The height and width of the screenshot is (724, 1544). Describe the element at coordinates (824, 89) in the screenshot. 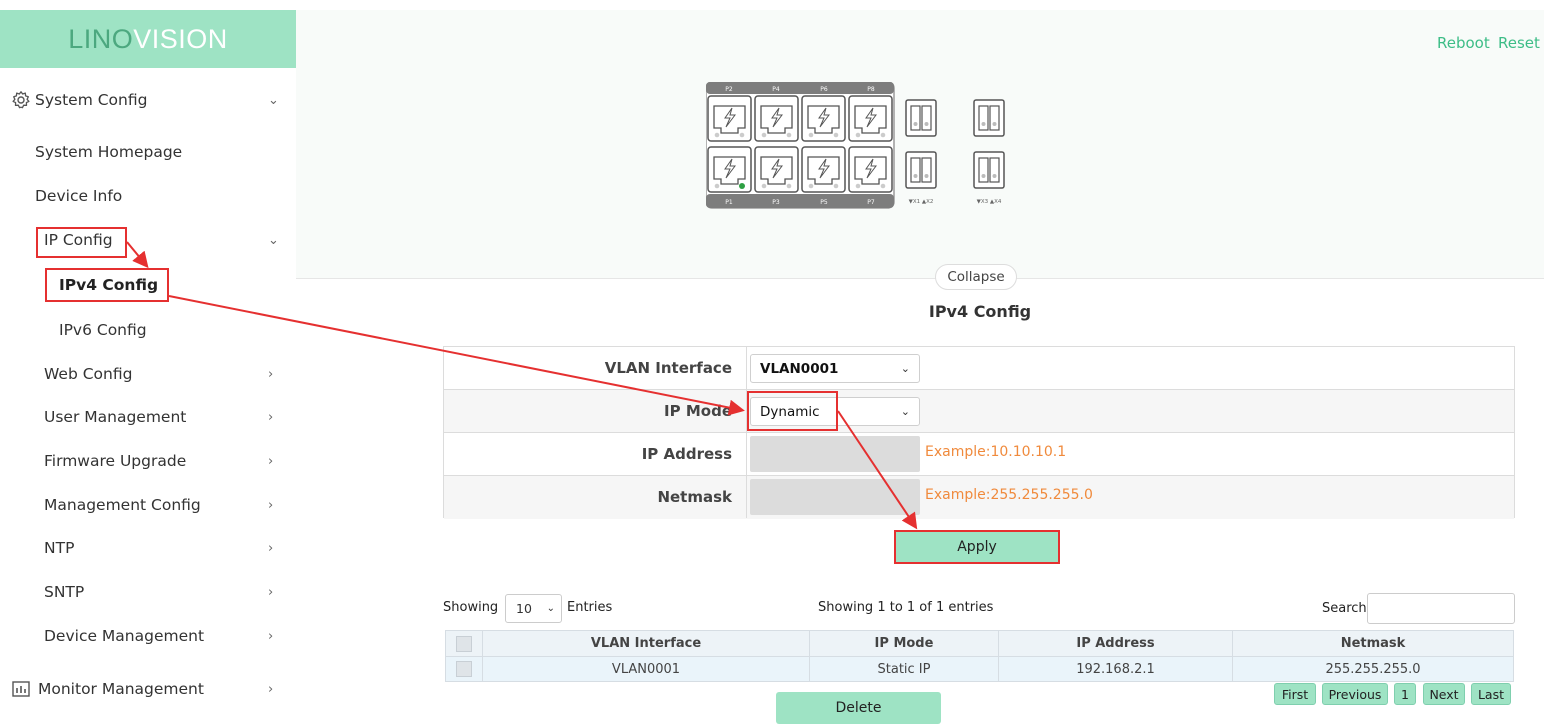

I see `port-label-top: P6` at that location.